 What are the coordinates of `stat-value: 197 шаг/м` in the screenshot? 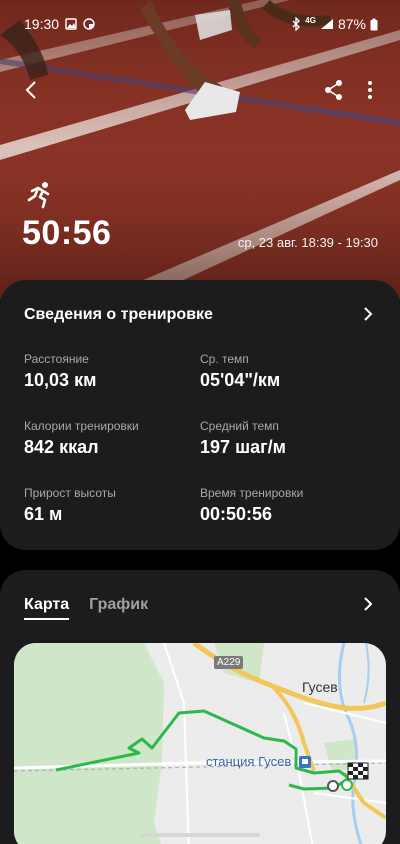 It's located at (243, 447).